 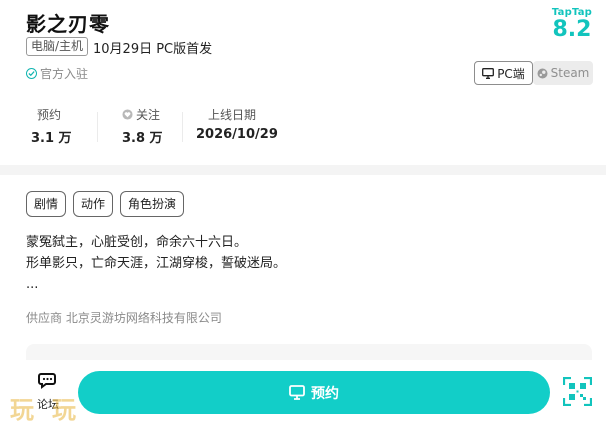 What do you see at coordinates (232, 115) in the screenshot?
I see `stat-launch-label: 上线日期` at bounding box center [232, 115].